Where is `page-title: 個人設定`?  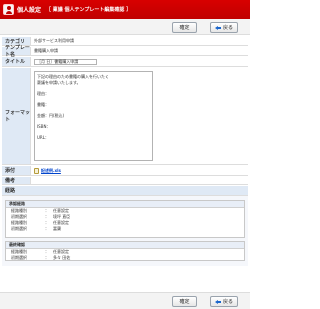
page-title: 個人設定 is located at coordinates (29, 10).